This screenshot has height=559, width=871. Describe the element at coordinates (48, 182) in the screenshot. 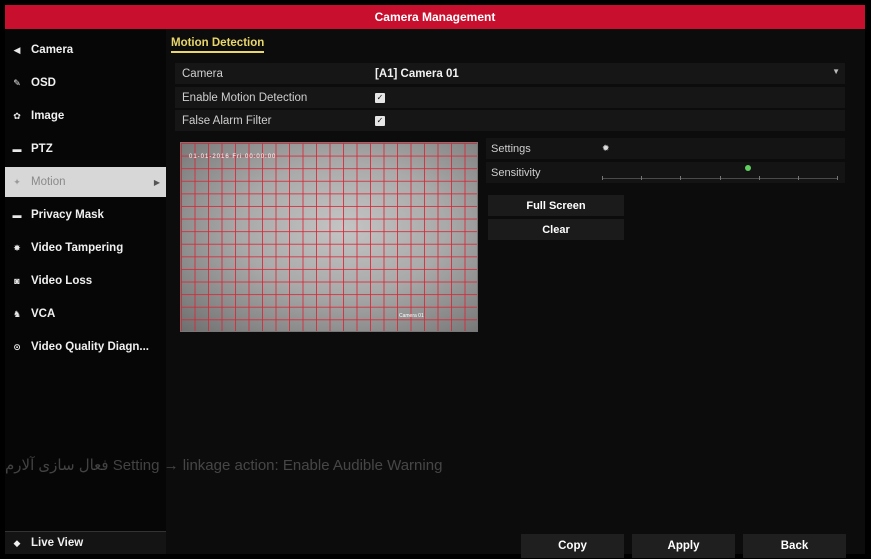

I see `sidebar-item-label: Motion` at that location.